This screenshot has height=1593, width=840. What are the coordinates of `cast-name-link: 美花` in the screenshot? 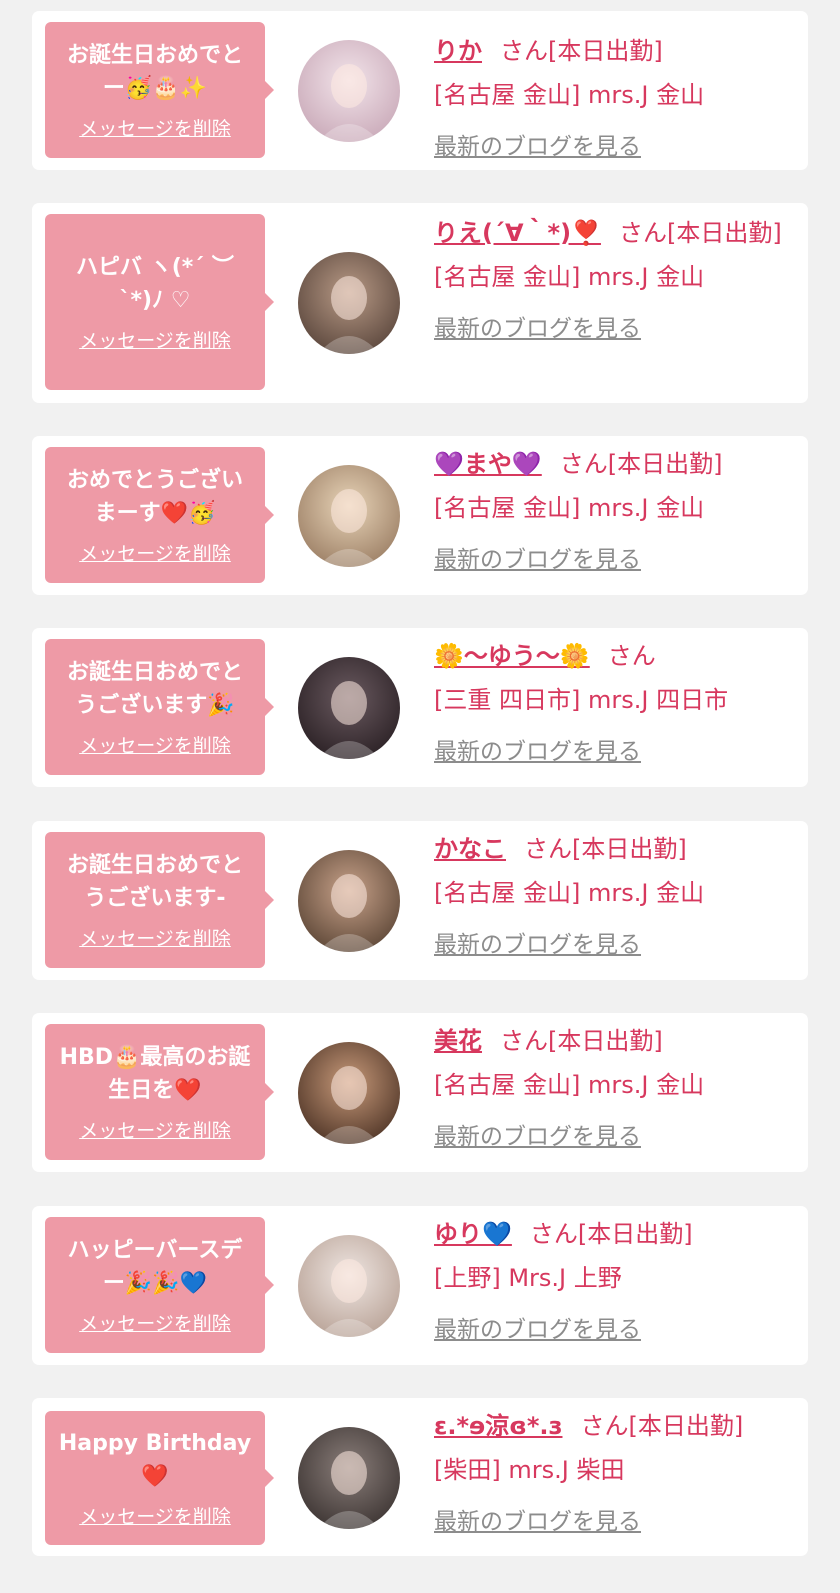 It's located at (458, 1041).